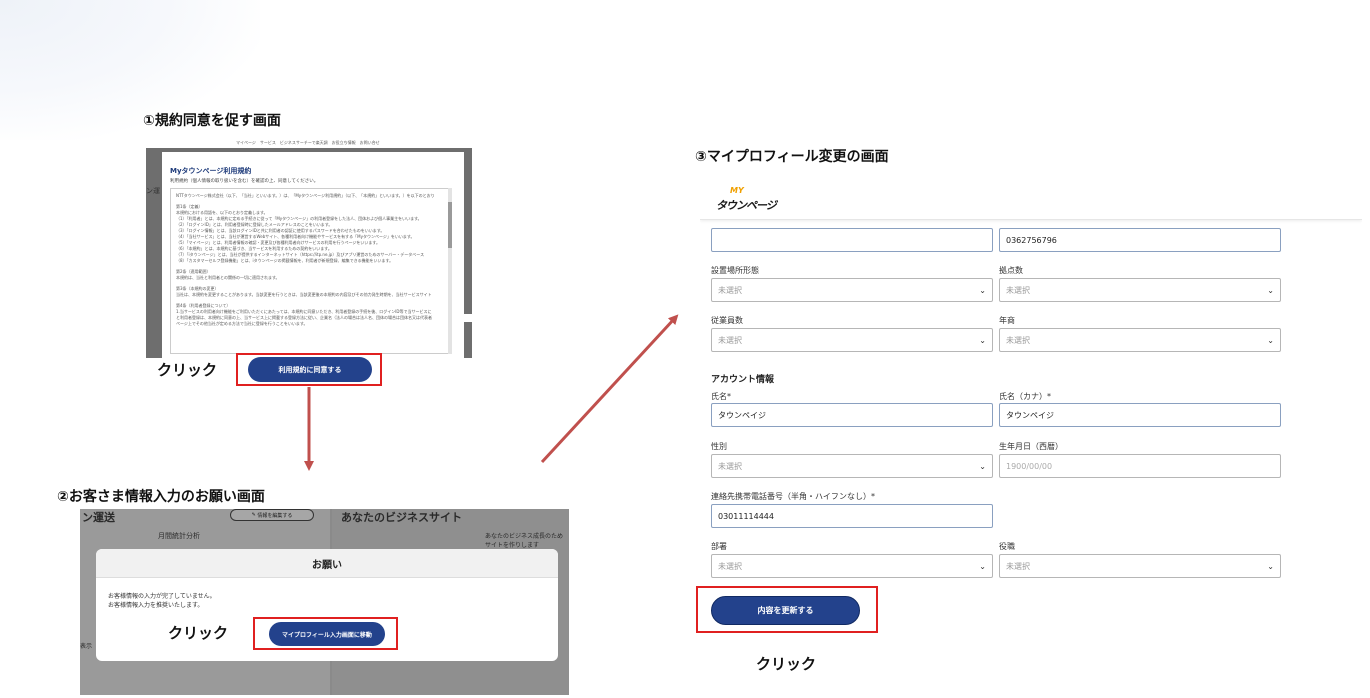  What do you see at coordinates (1025, 396) in the screenshot?
I see `name-kana-label: 氏名（カナ）*` at bounding box center [1025, 396].